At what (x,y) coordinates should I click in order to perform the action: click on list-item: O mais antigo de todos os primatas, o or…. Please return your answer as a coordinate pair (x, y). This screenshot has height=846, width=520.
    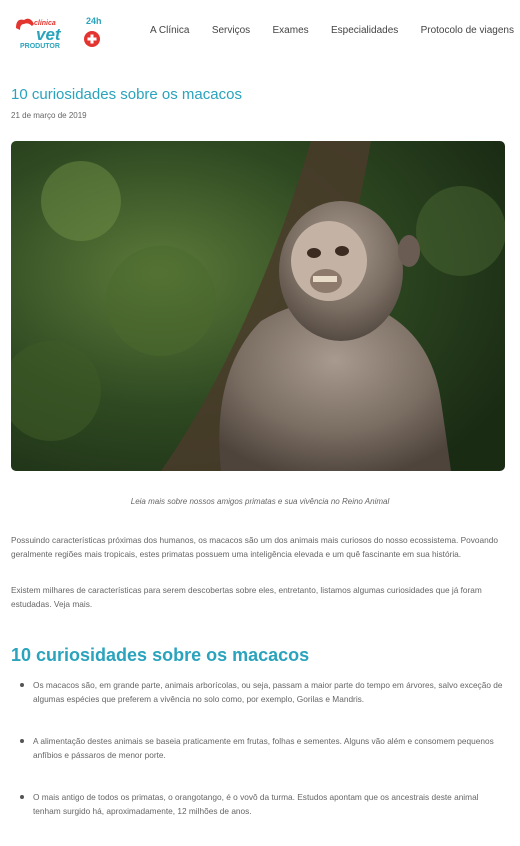
    Looking at the image, I should click on (258, 804).